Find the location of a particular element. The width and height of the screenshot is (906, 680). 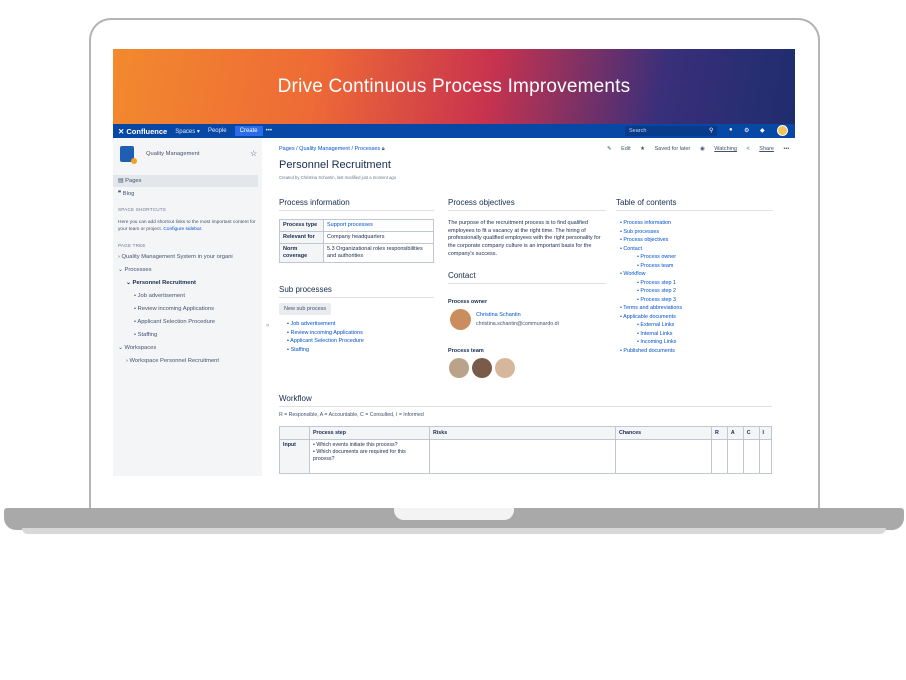

tree-item: ⌄ Personnel Recruitment is located at coordinates (161, 283).